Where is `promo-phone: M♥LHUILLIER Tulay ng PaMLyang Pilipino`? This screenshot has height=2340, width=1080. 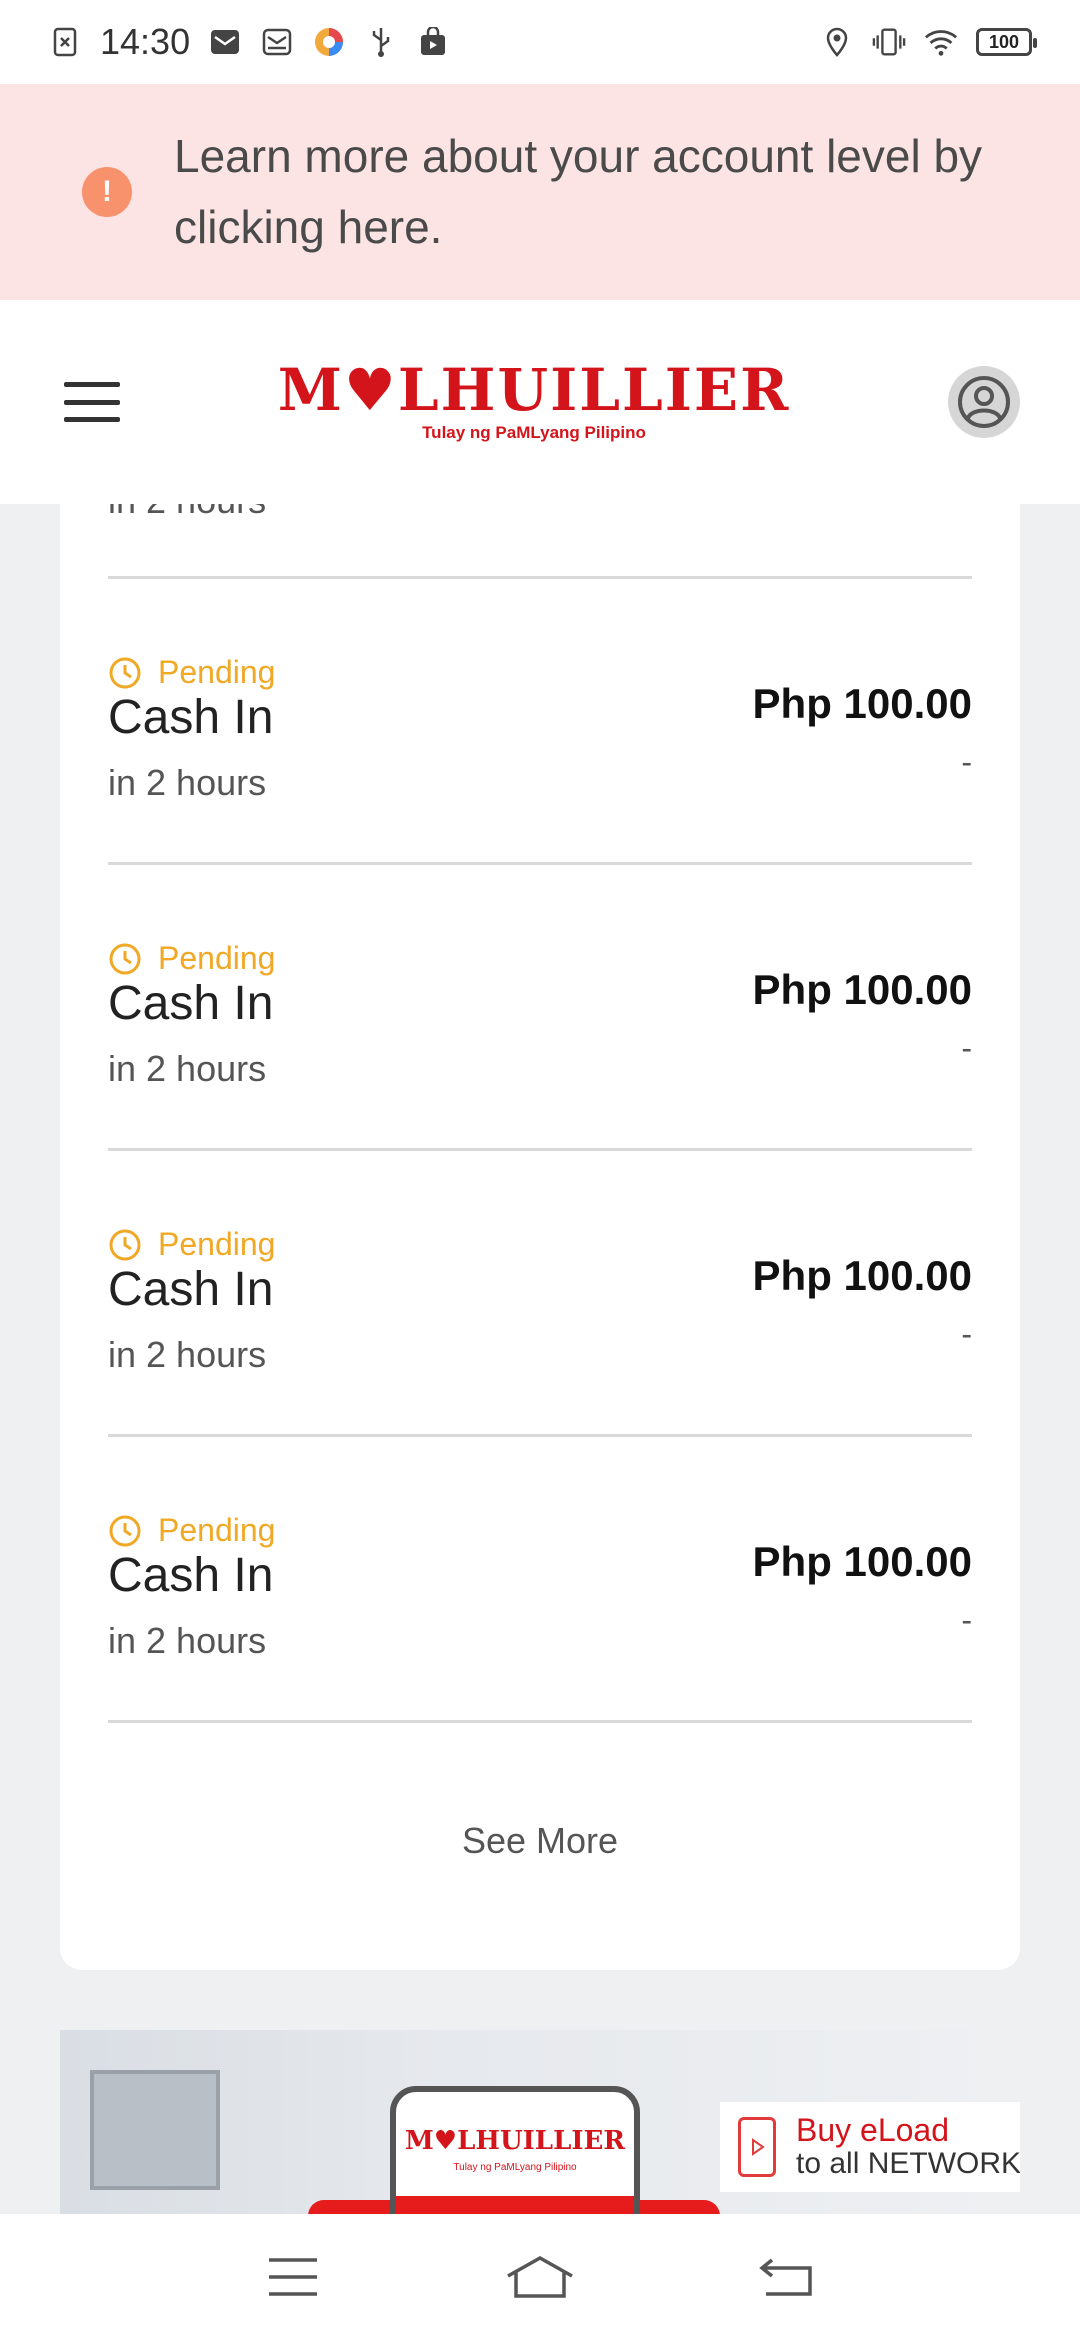
promo-phone: M♥LHUILLIER Tulay ng PaMLyang Pilipino is located at coordinates (515, 2150).